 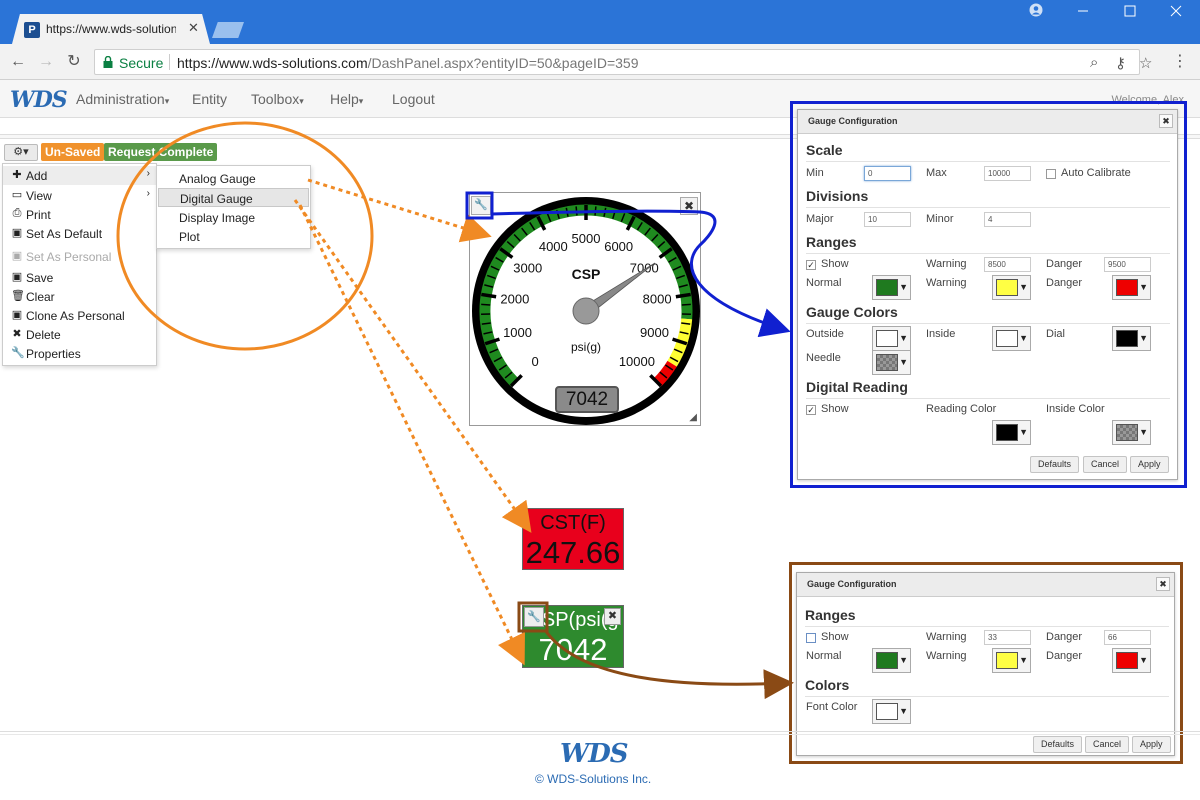 What do you see at coordinates (233, 236) in the screenshot?
I see `submenu-plot: Plot` at bounding box center [233, 236].